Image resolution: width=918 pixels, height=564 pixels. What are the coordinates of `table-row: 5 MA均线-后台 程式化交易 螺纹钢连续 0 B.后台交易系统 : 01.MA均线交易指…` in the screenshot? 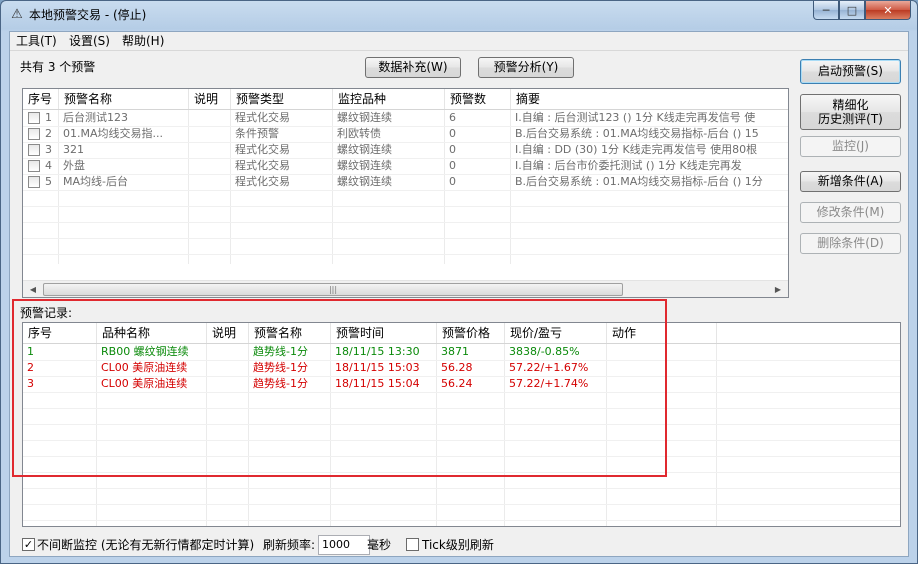 It's located at (405, 182).